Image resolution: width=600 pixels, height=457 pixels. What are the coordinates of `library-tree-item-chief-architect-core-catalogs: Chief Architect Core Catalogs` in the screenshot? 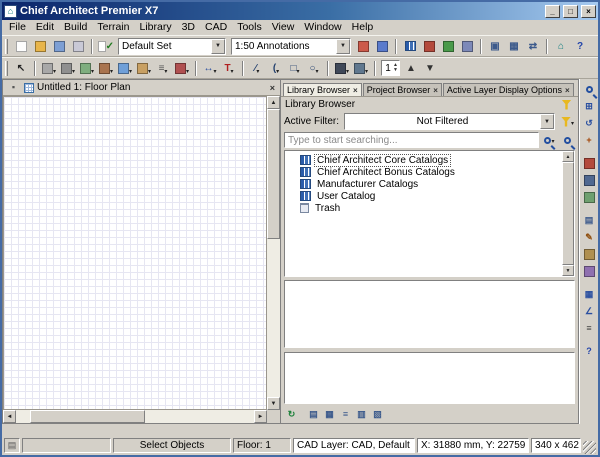 It's located at (430, 160).